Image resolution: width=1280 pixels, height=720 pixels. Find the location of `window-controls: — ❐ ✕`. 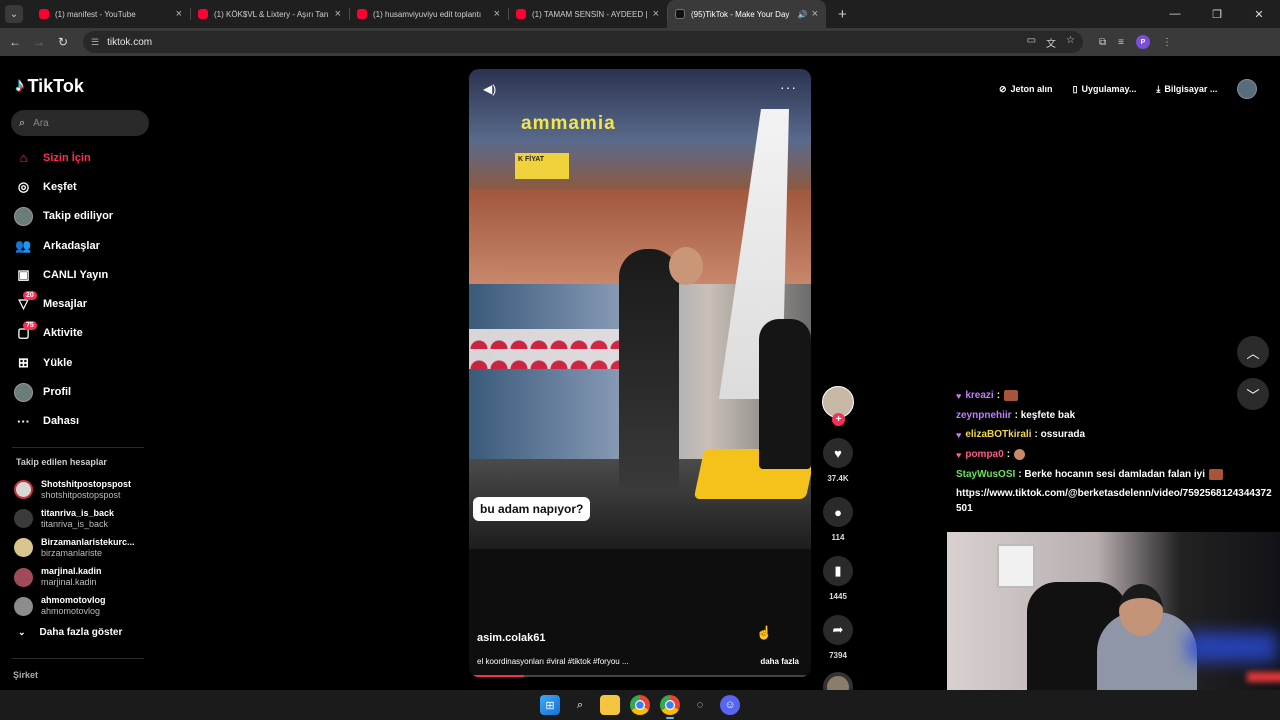

window-controls: — ❐ ✕ is located at coordinates (1217, 14).